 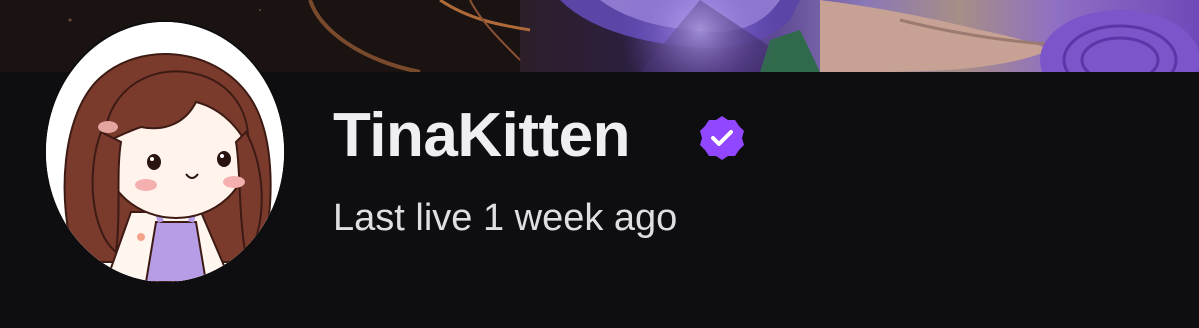 What do you see at coordinates (481, 136) in the screenshot?
I see `channel-name: TinaKitten` at bounding box center [481, 136].